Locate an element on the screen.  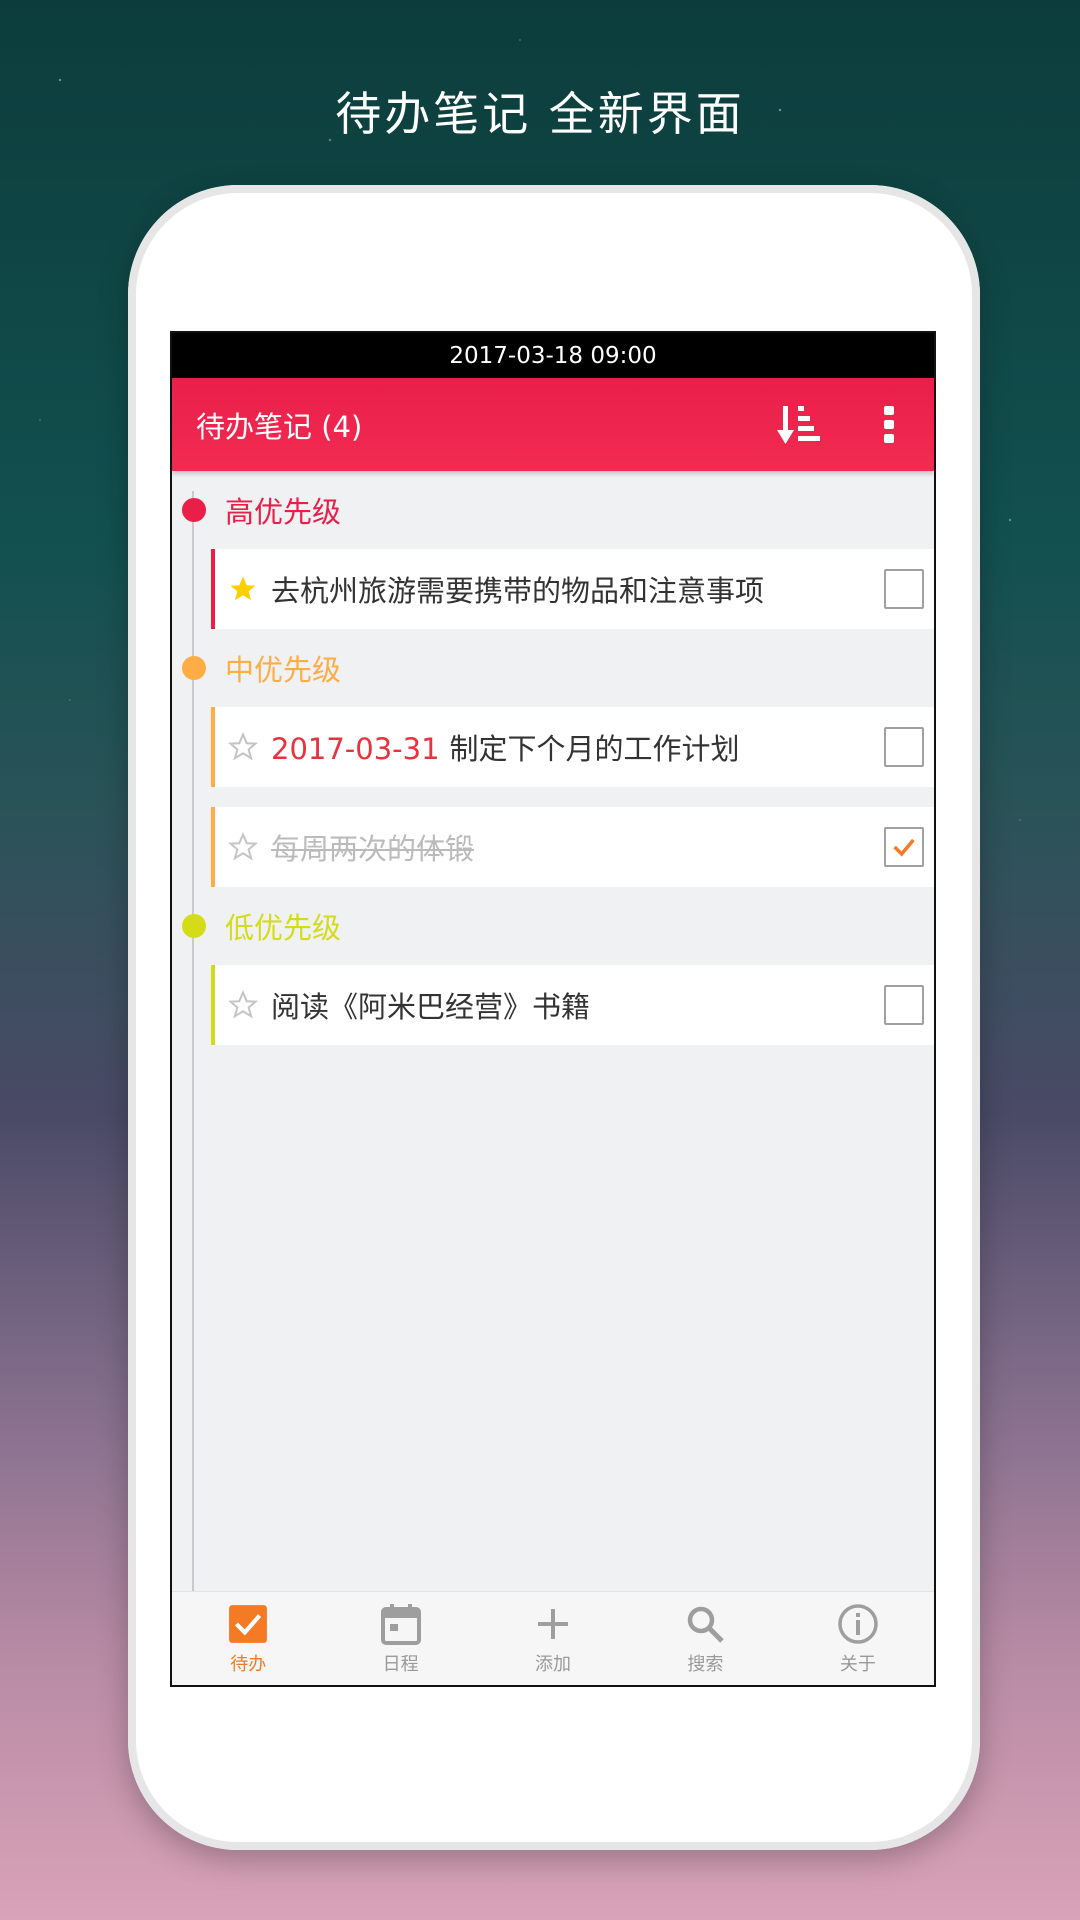
todo-item: 每周两次的体锻 is located at coordinates (572, 847).